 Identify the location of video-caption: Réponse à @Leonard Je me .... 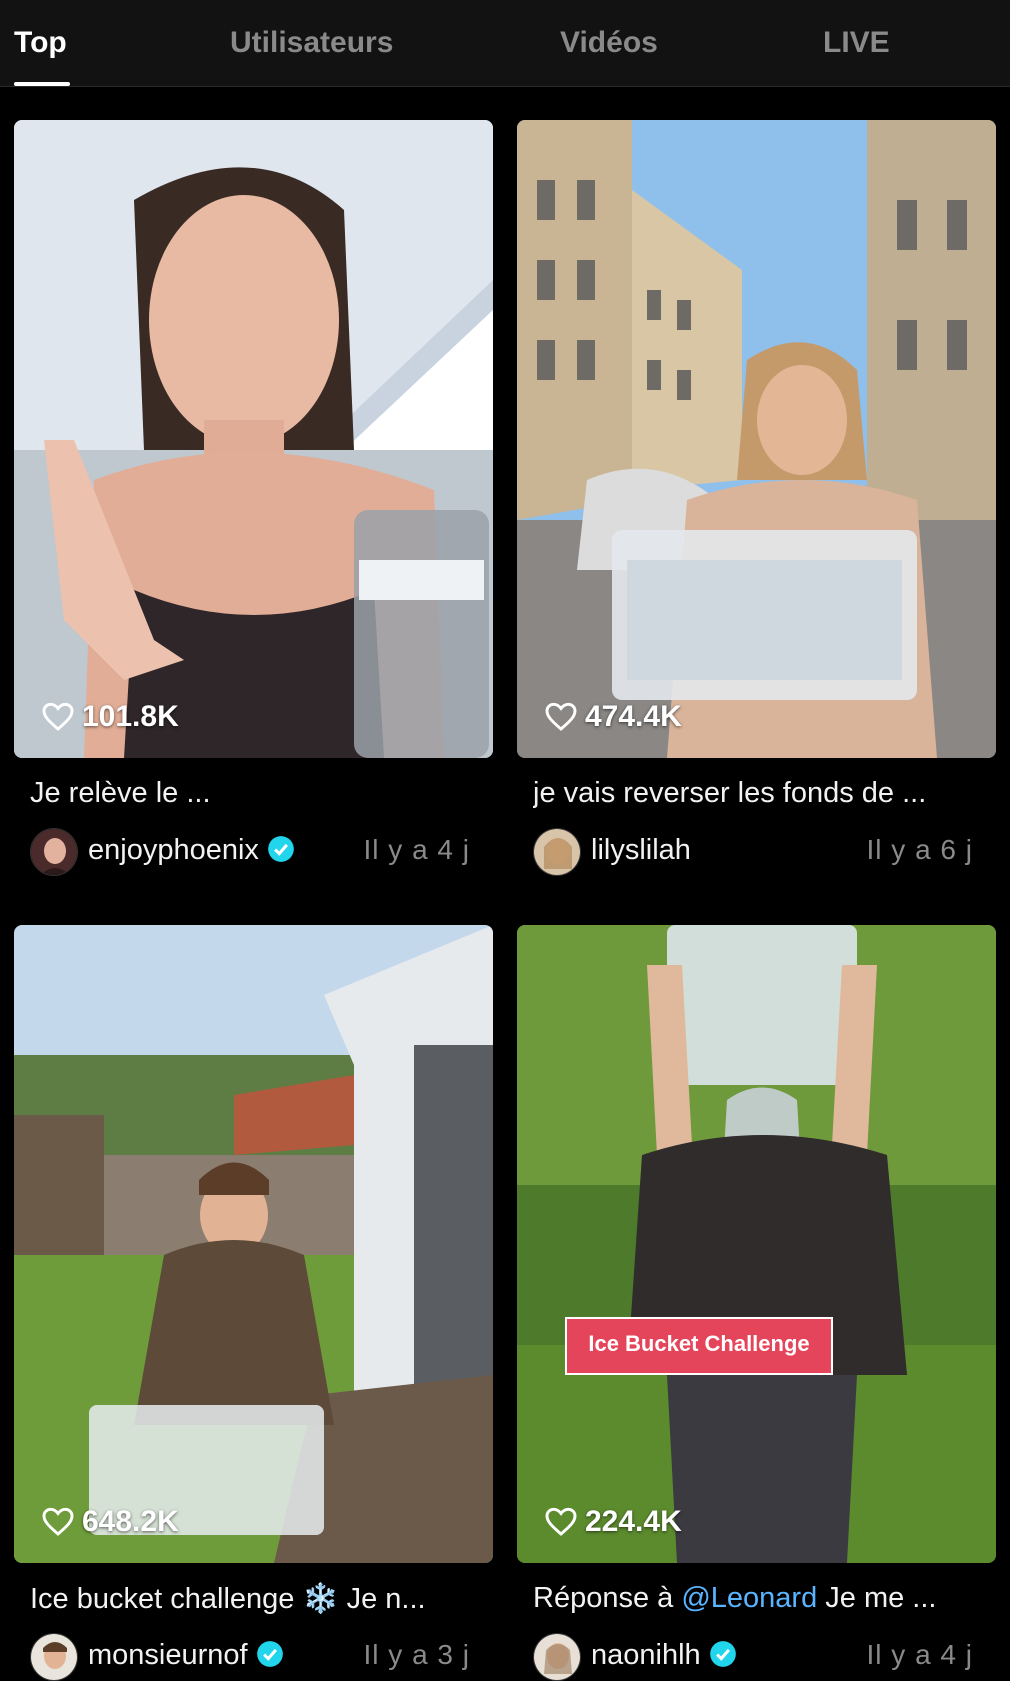
(758, 1598).